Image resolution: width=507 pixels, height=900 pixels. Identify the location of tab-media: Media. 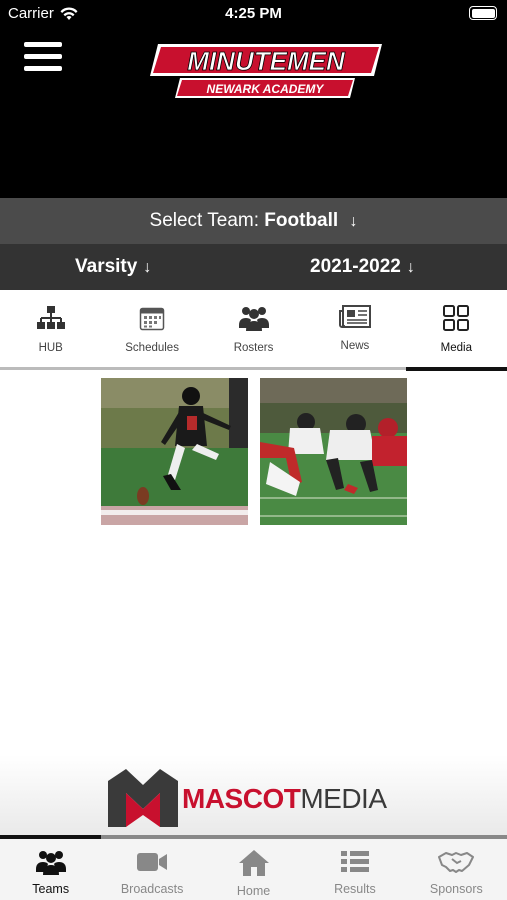
(456, 330).